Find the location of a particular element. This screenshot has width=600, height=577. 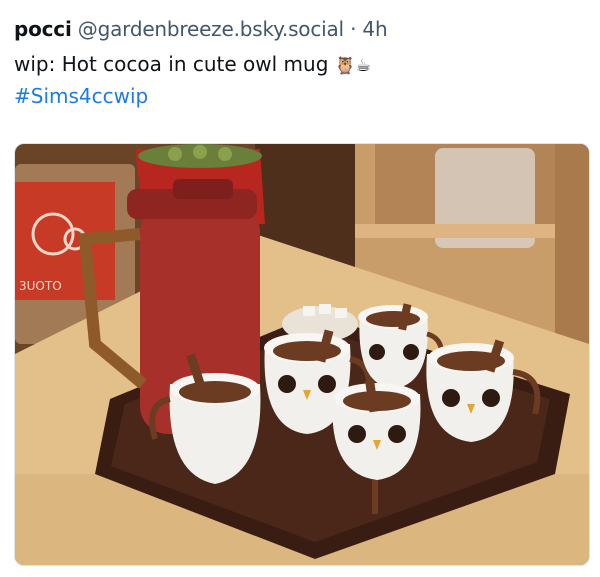

post-header: pocci @gardenbreeze.bsky.social · 4h is located at coordinates (301, 29).